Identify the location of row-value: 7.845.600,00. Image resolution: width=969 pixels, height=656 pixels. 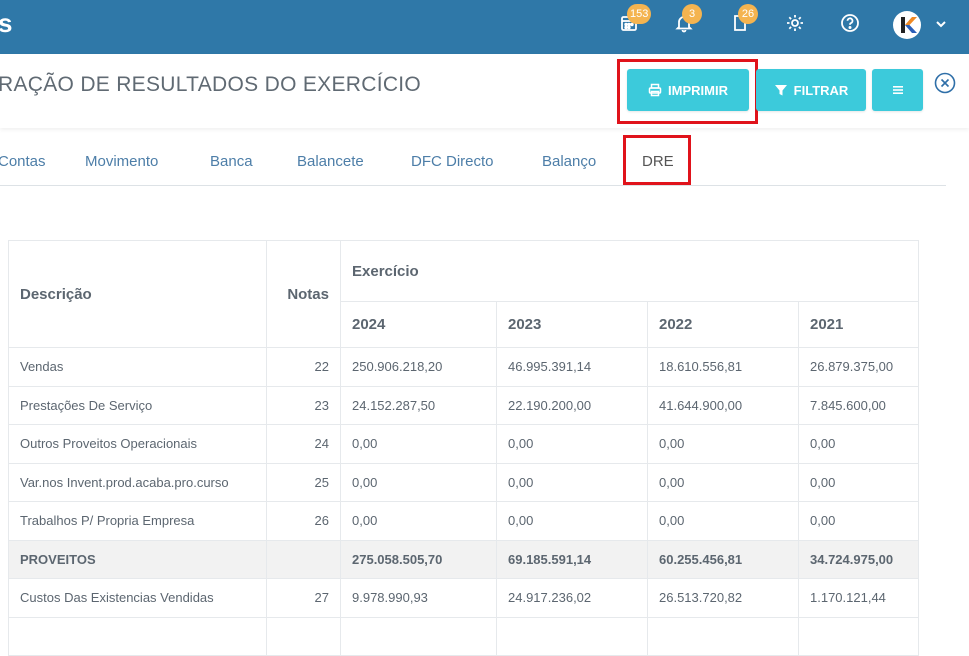
(858, 405).